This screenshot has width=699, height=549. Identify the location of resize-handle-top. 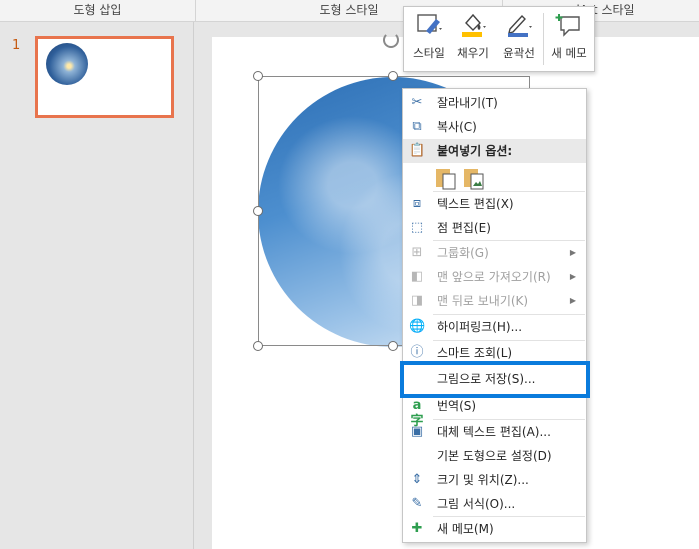
(393, 76).